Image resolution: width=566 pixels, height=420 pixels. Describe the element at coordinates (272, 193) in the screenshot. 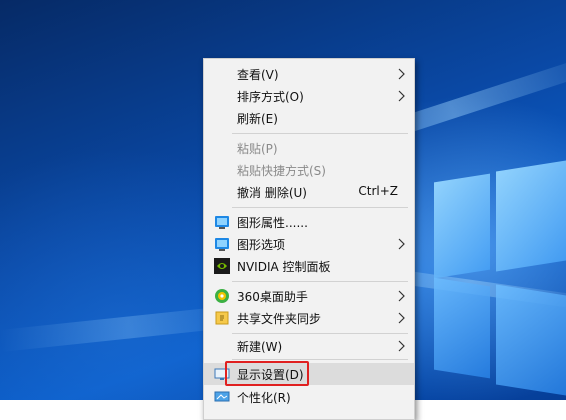

I see `menu-item-label: 撤消 删除(U)` at that location.